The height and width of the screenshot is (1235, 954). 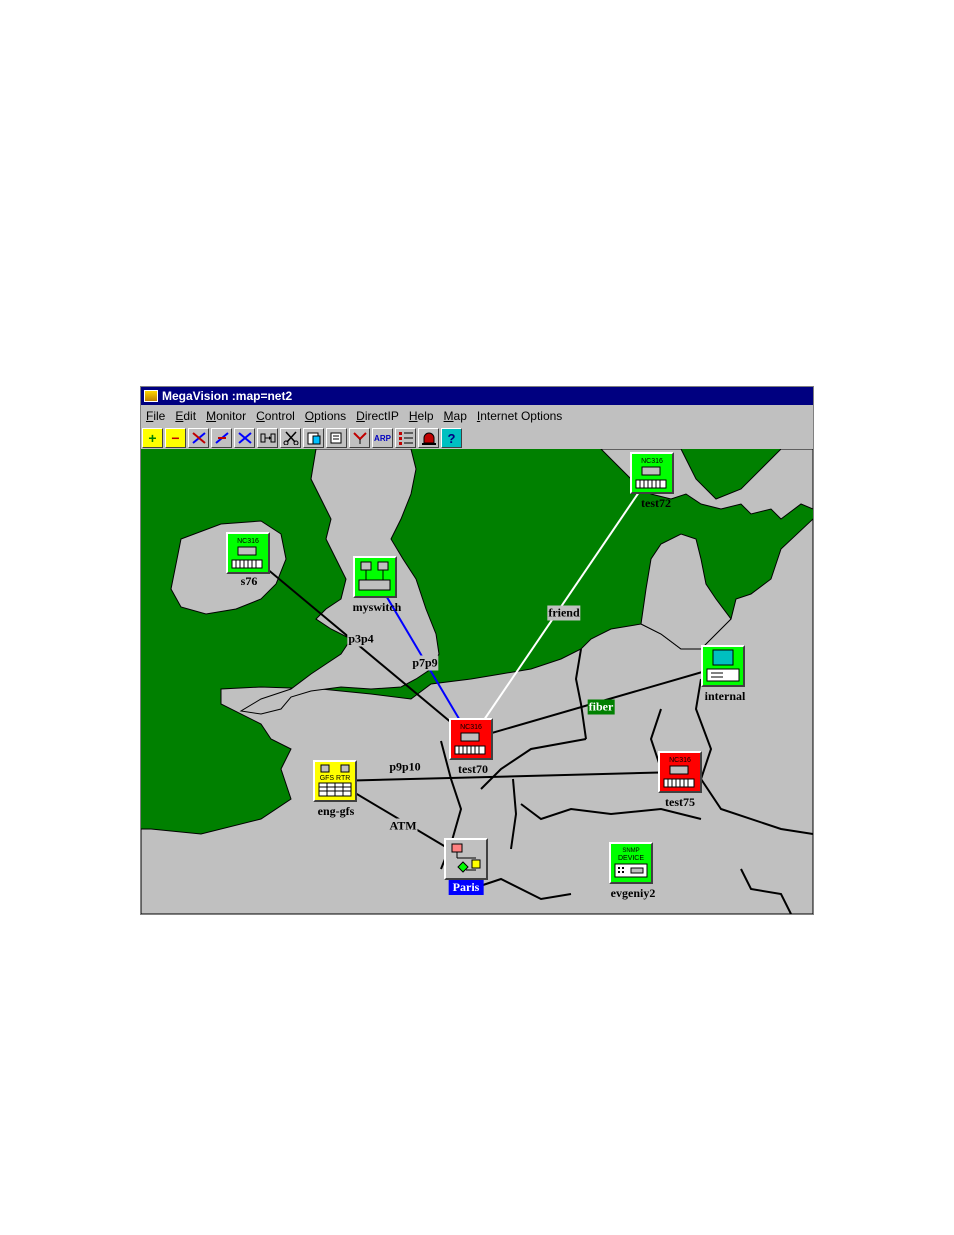 I want to click on cut-link-button, so click(x=244, y=438).